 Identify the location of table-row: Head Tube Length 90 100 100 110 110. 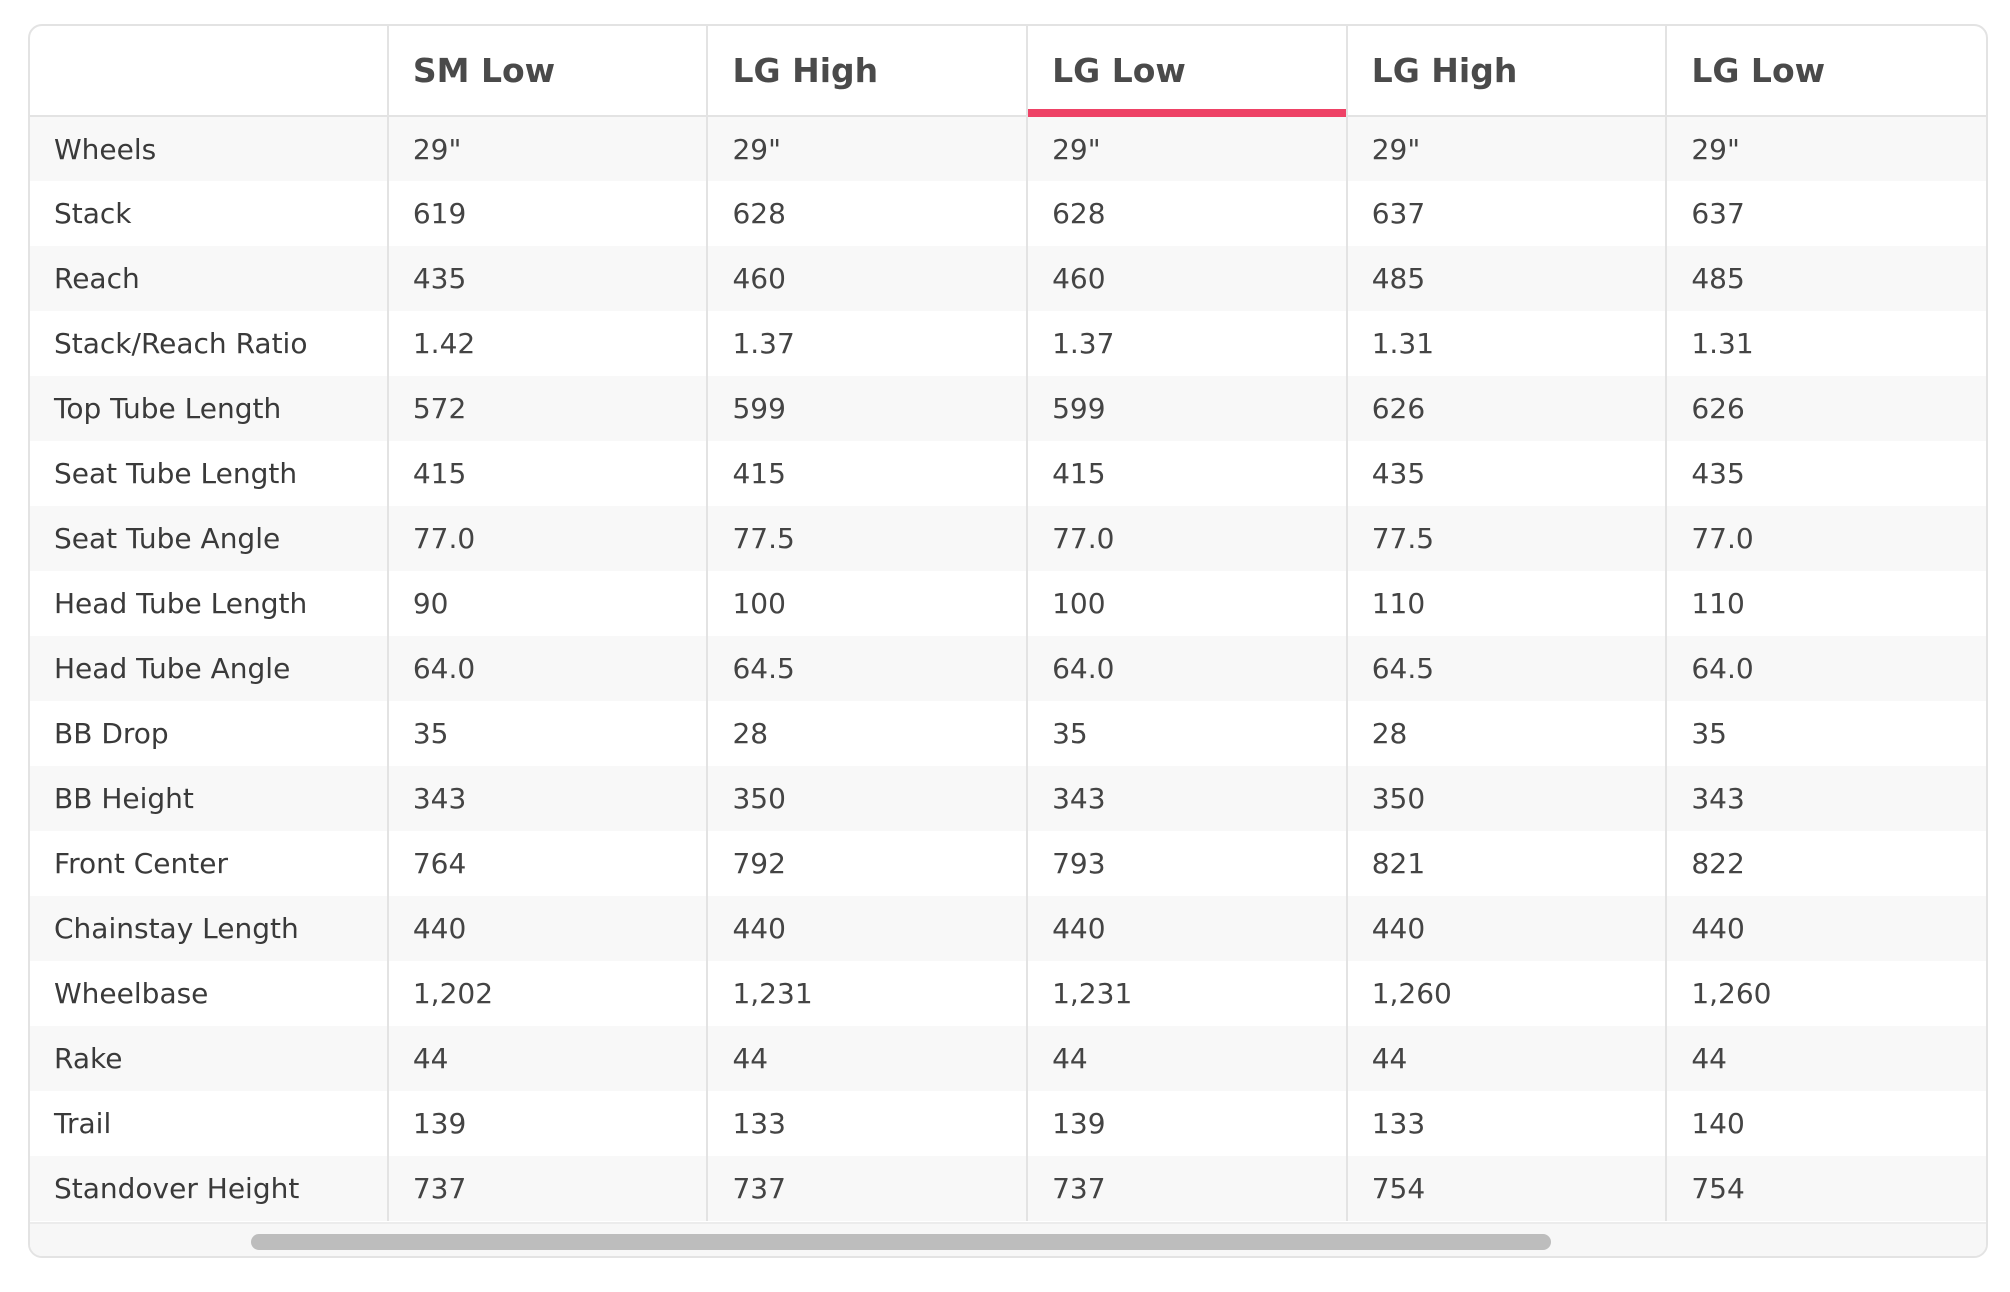
(1008, 603).